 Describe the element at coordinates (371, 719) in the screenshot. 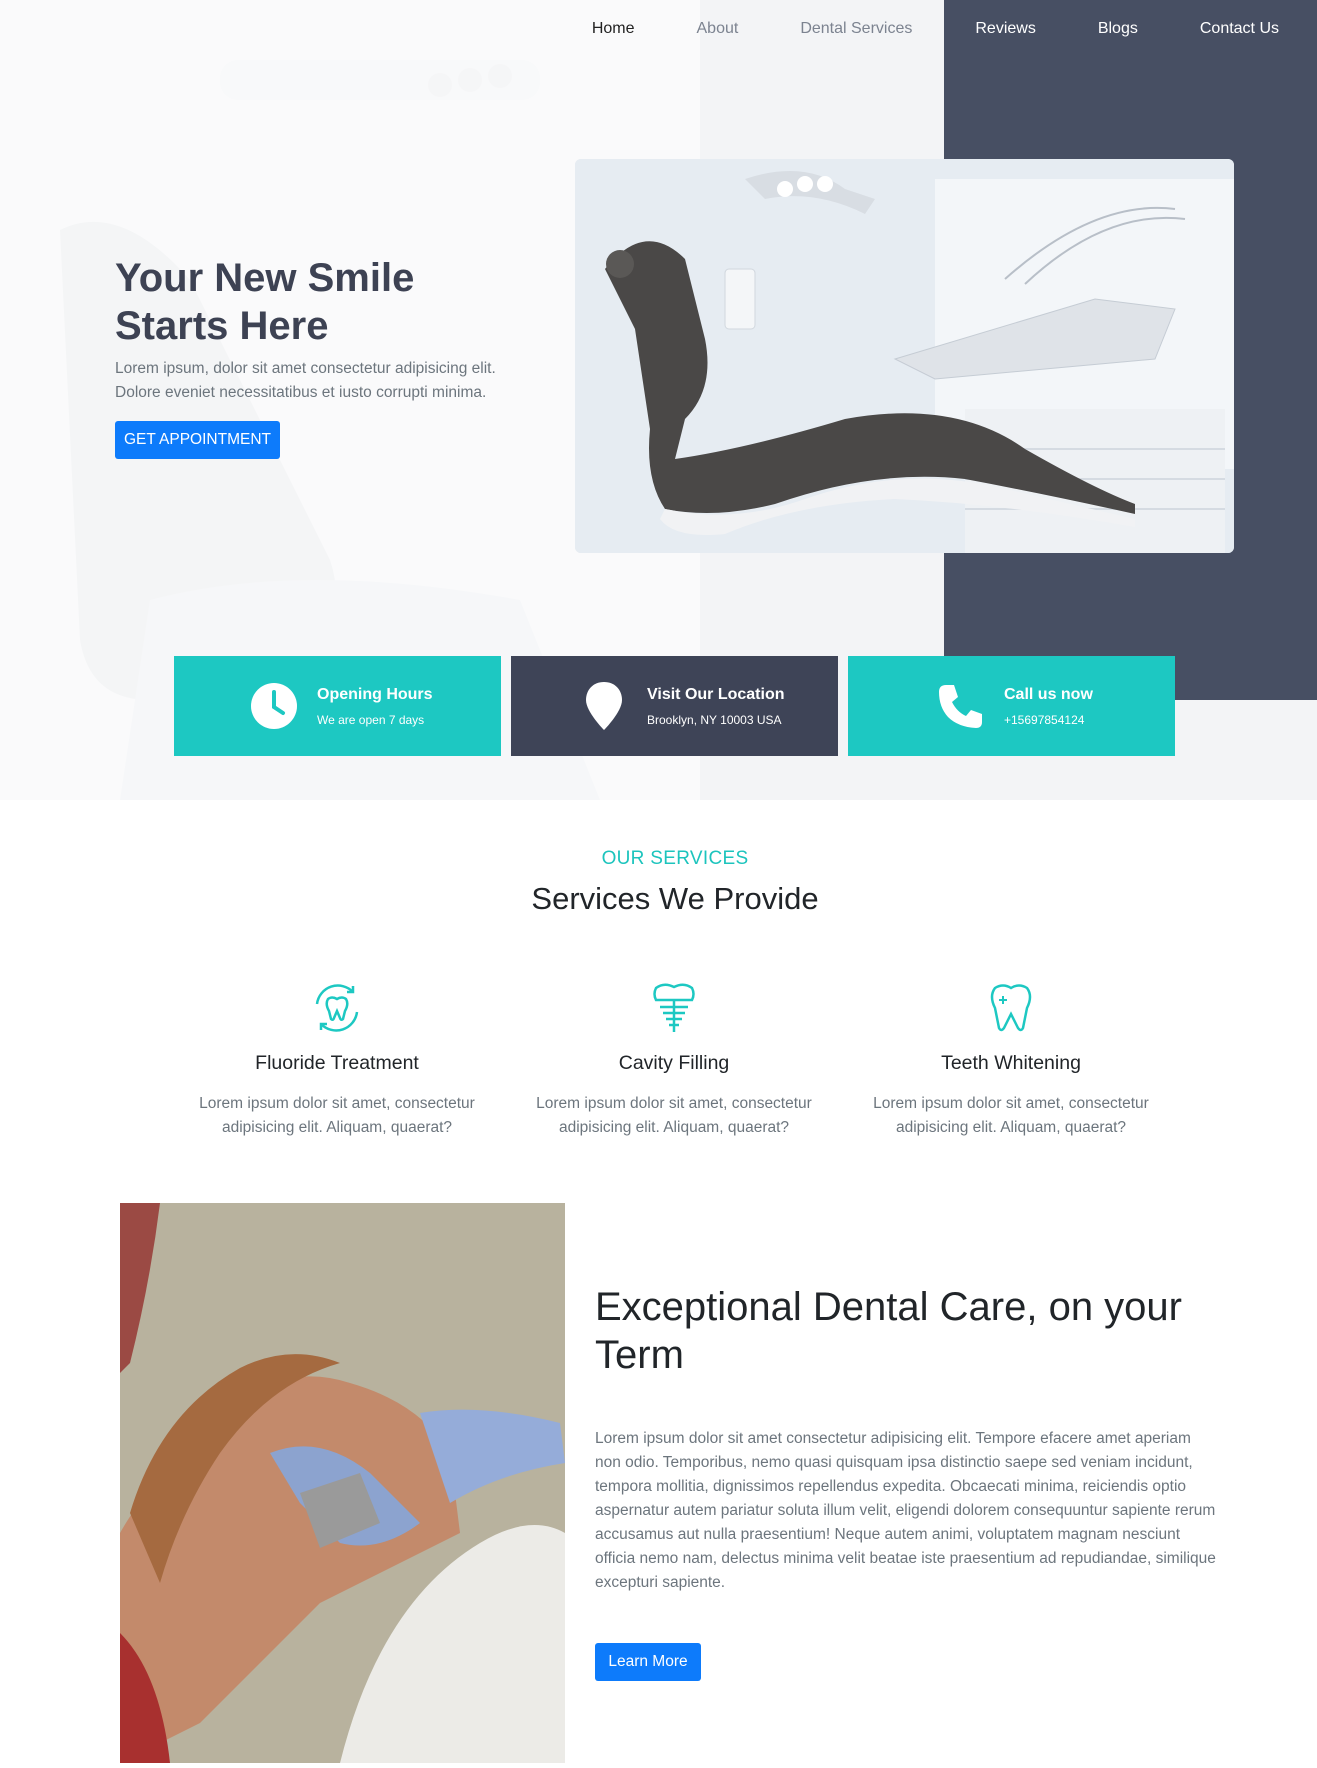

I see `opening-hours-text: We are open 7 days` at that location.